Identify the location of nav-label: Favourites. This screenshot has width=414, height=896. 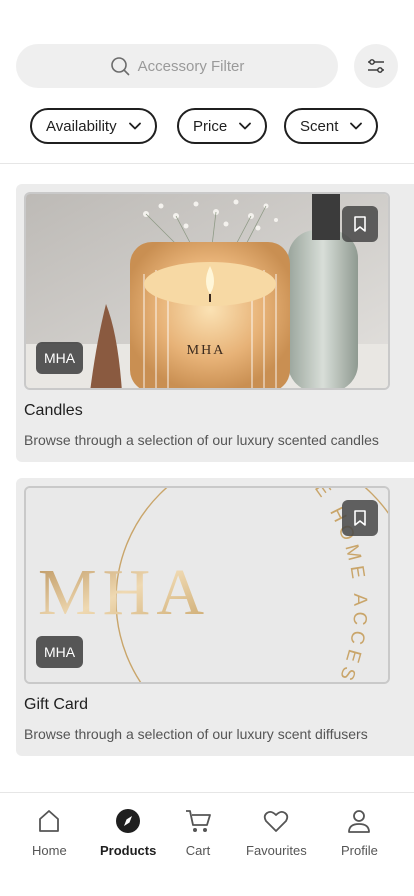
(276, 850).